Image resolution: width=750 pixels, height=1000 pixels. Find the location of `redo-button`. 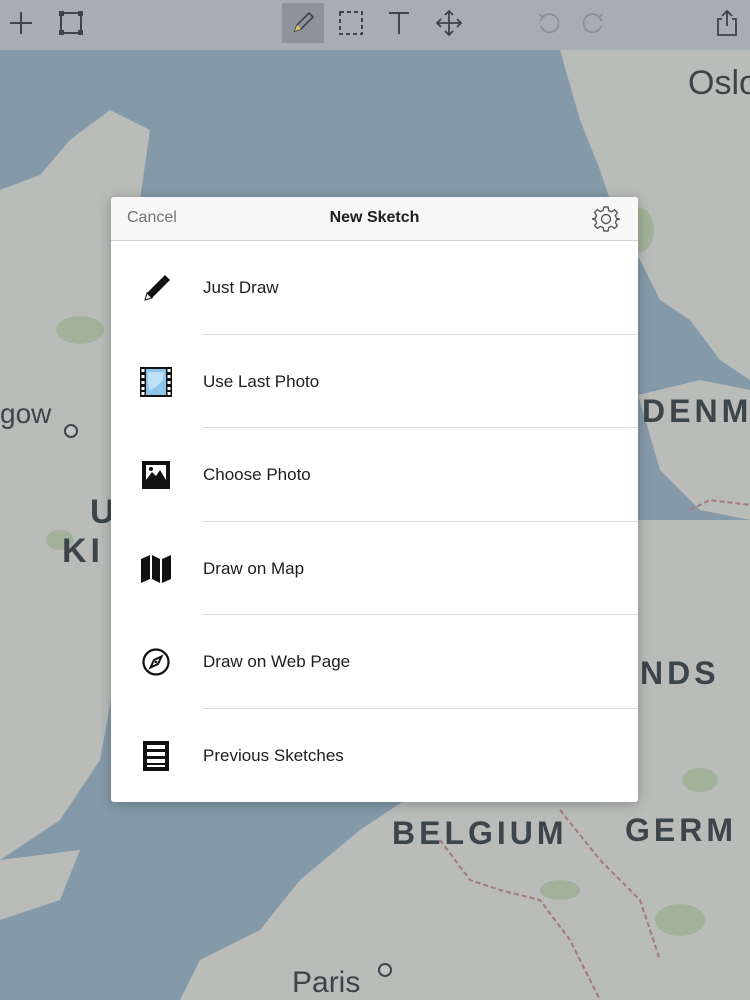

redo-button is located at coordinates (593, 23).